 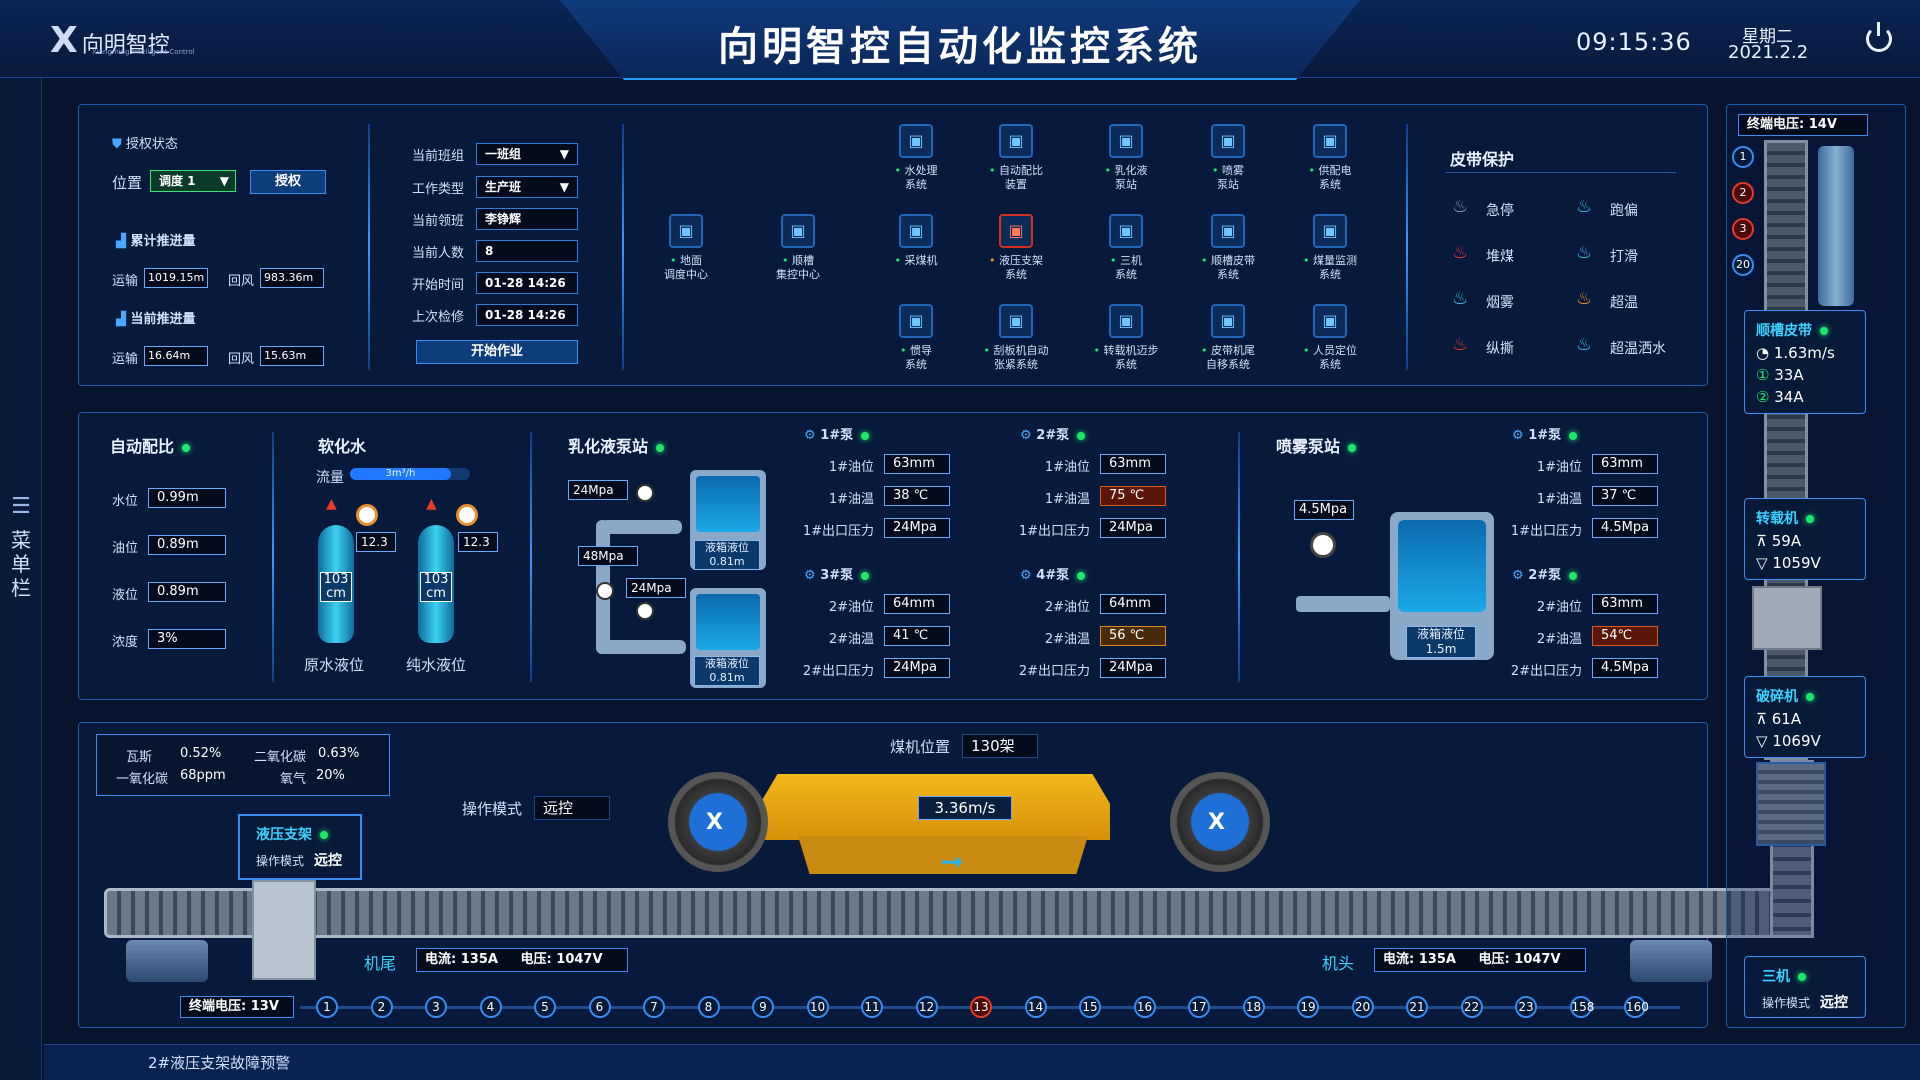 What do you see at coordinates (1126, 231) in the screenshot?
I see `three-machine-icon: ▣` at bounding box center [1126, 231].